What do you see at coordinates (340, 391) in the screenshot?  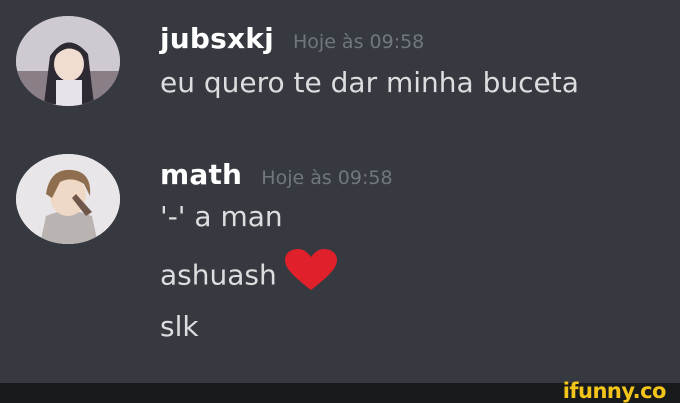 I see `watermark-bar: ifunny.co` at bounding box center [340, 391].